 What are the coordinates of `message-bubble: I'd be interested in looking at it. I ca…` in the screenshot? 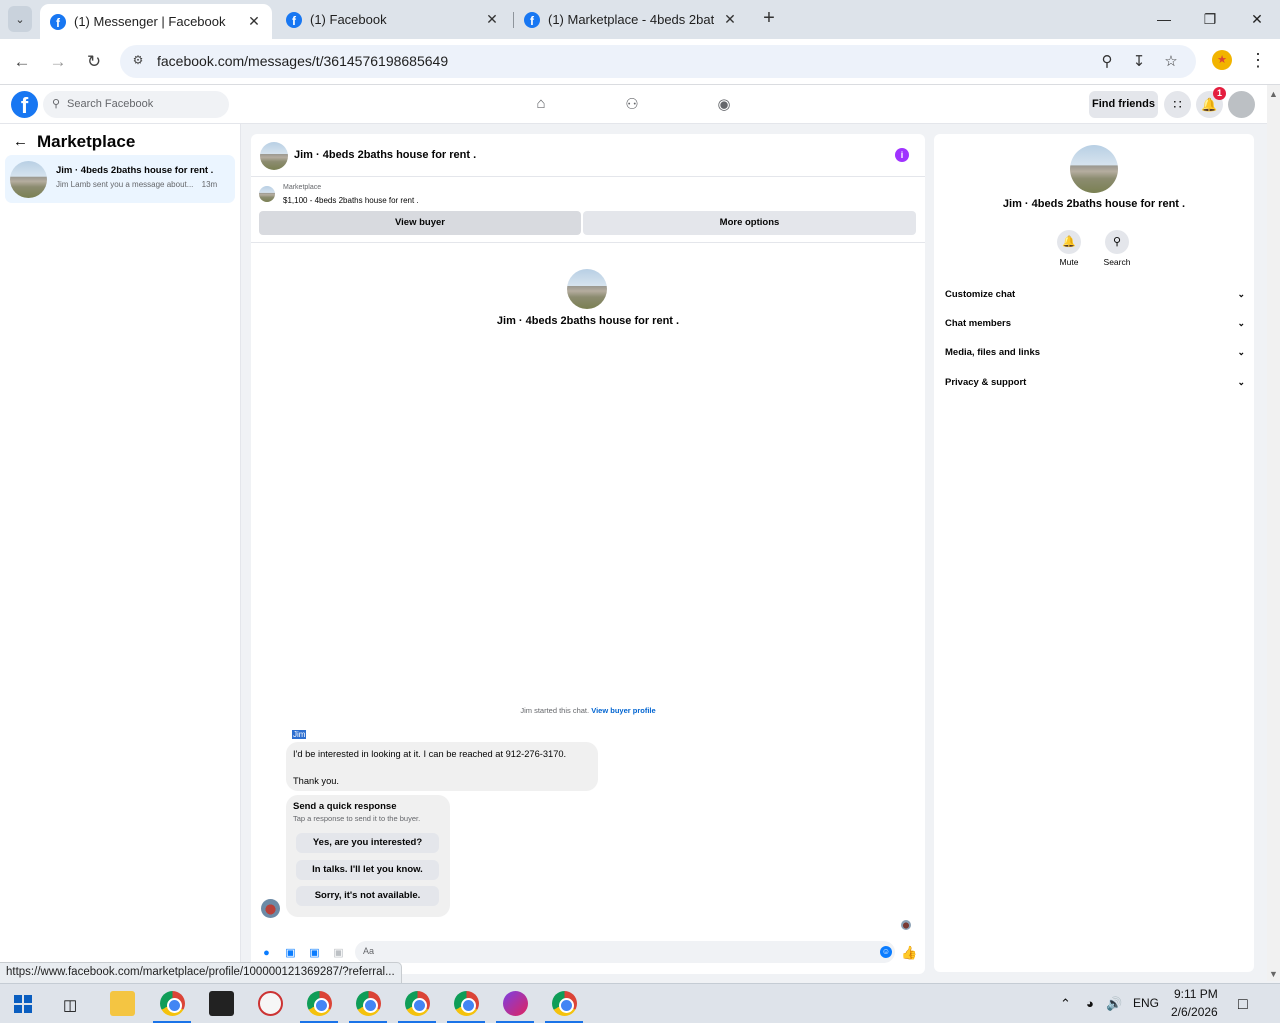 It's located at (442, 766).